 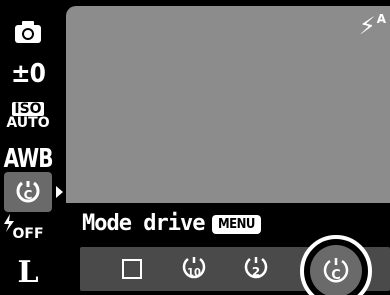 I want to click on selected-option-background: C, so click(x=336, y=270).